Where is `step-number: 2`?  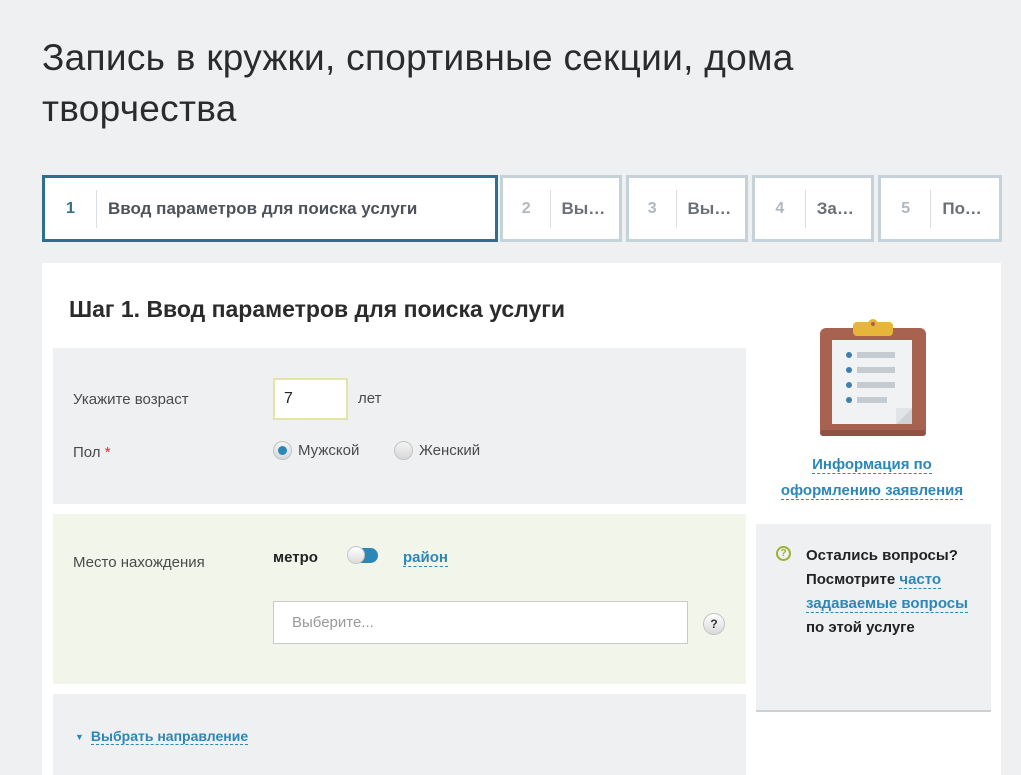
step-number: 2 is located at coordinates (527, 208).